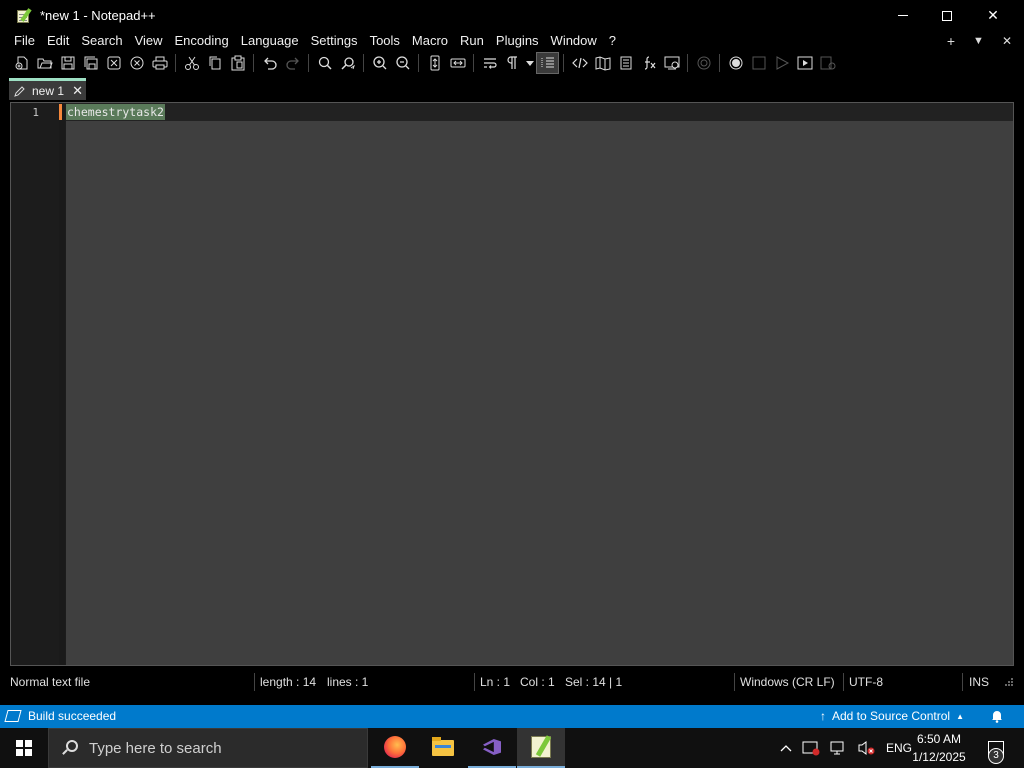 This screenshot has height=768, width=1024. Describe the element at coordinates (489, 63) in the screenshot. I see `word-wrap-icon` at that location.